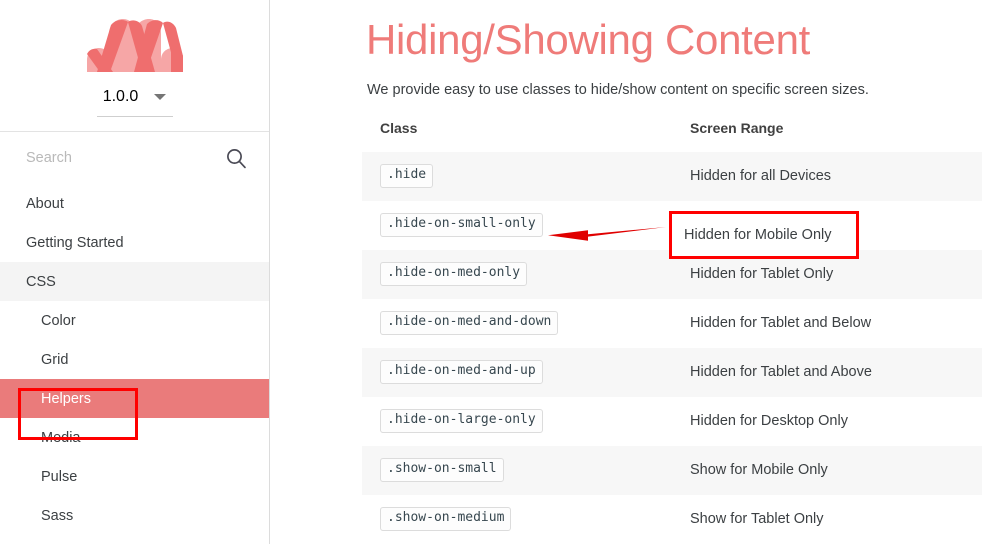  I want to click on sidebar-item-label: CSS, so click(41, 281).